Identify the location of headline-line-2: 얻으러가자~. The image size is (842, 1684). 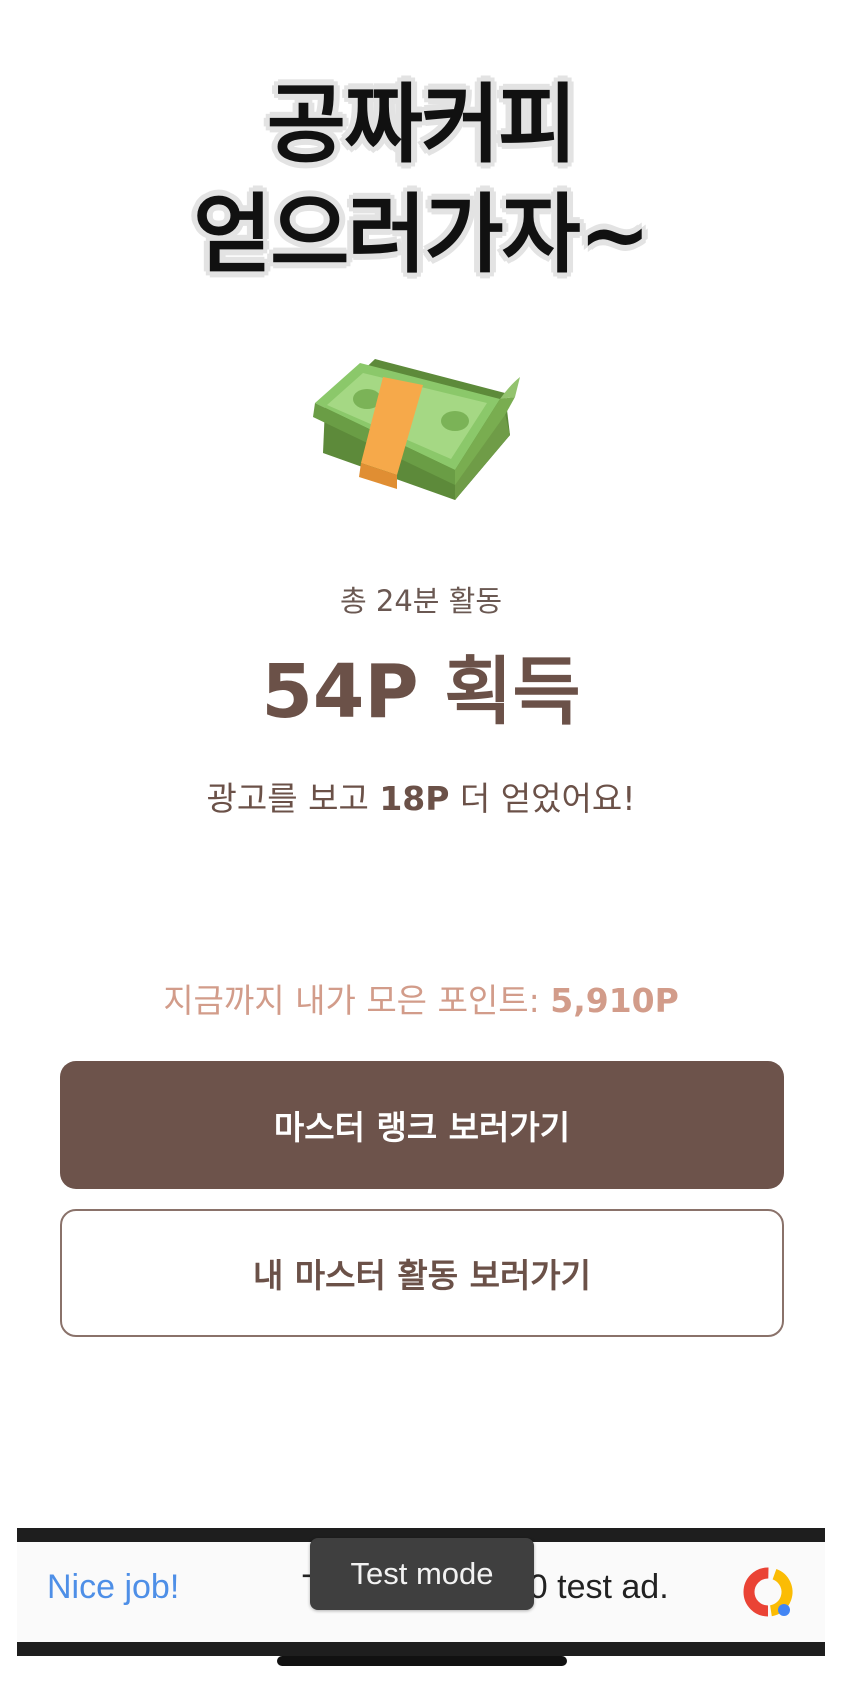
(422, 235).